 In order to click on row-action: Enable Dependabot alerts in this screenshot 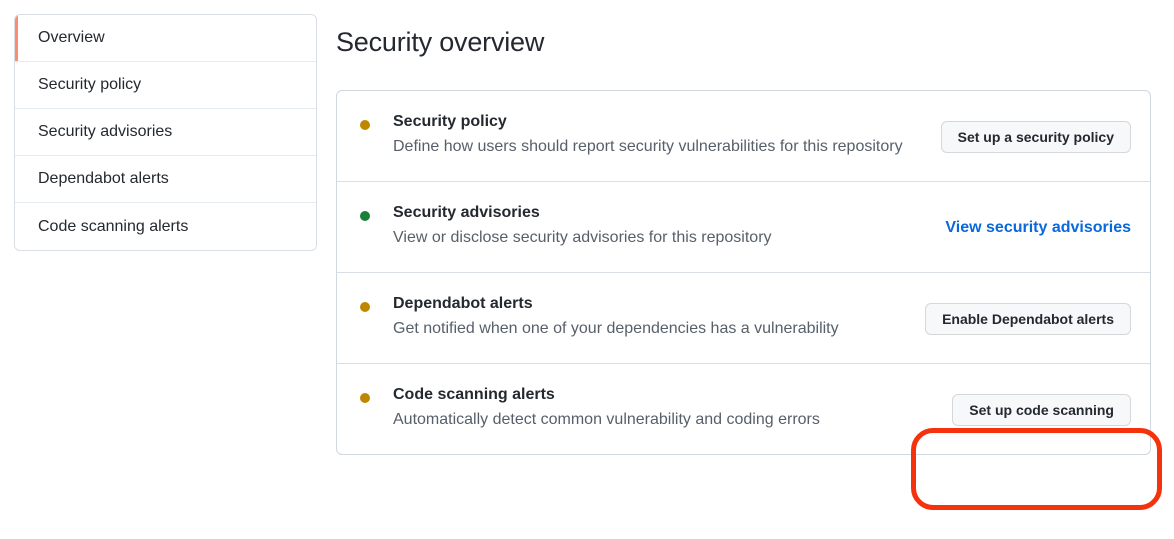, I will do `click(1028, 318)`.